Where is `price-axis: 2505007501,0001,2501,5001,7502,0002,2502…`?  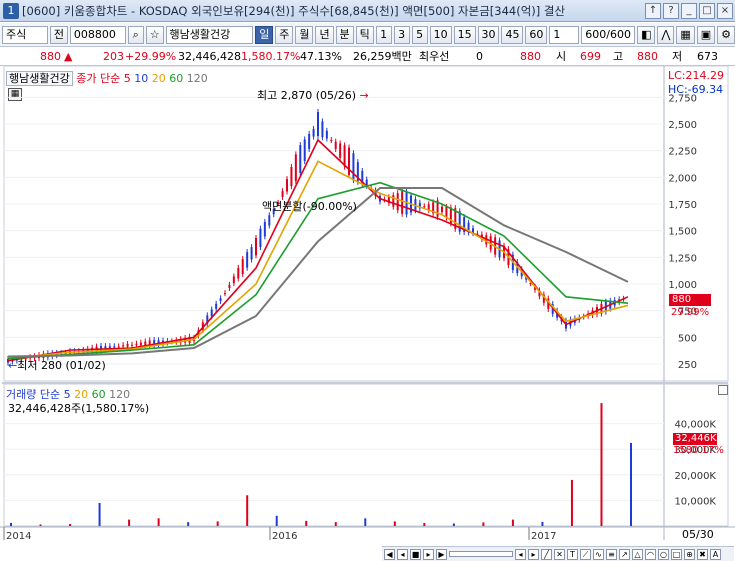
price-axis: 2505007501,0001,2501,5001,7502,0002,2502… is located at coordinates (682, 232).